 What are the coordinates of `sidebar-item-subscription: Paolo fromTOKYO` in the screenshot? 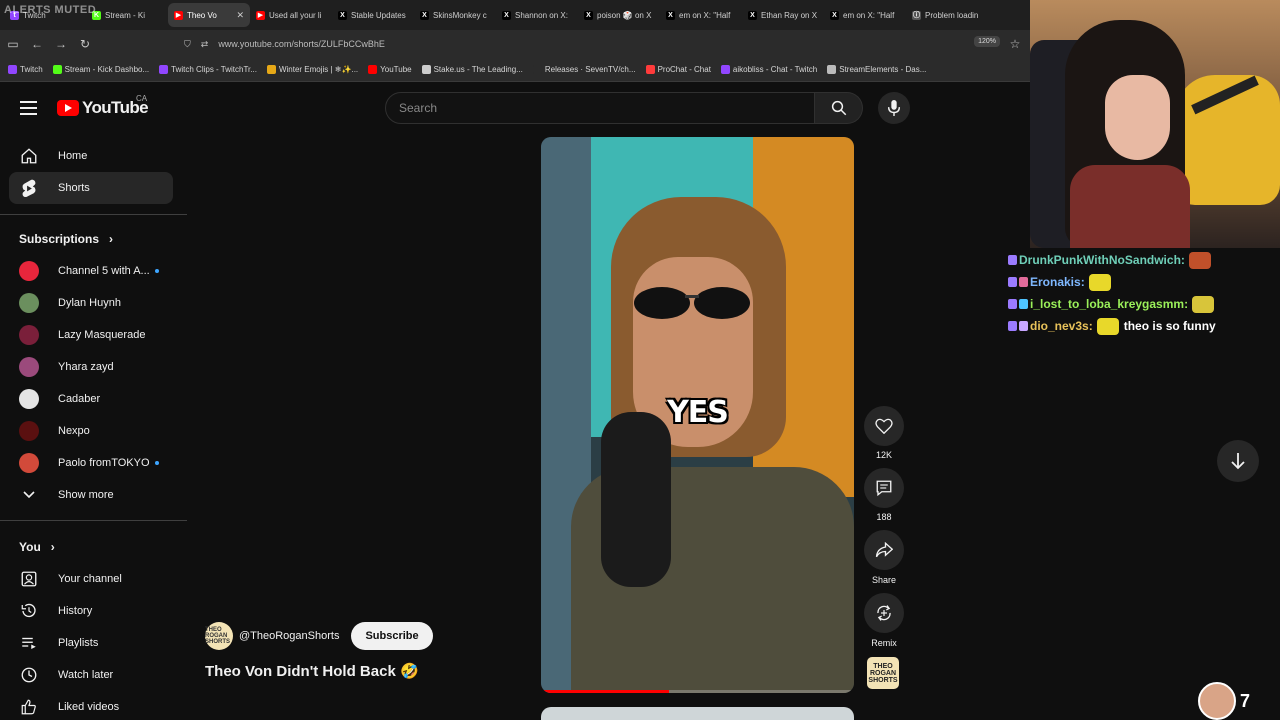 It's located at (91, 463).